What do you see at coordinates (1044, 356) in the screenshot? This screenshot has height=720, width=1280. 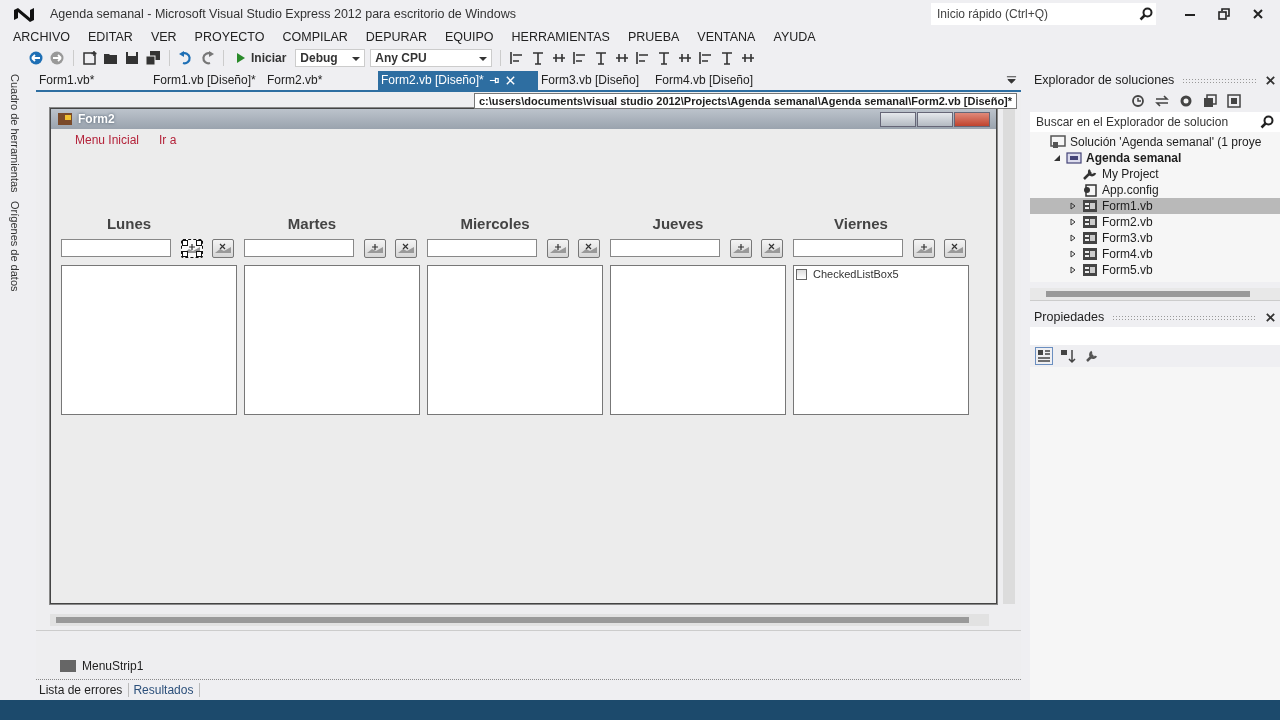 I see `categorized-icon` at bounding box center [1044, 356].